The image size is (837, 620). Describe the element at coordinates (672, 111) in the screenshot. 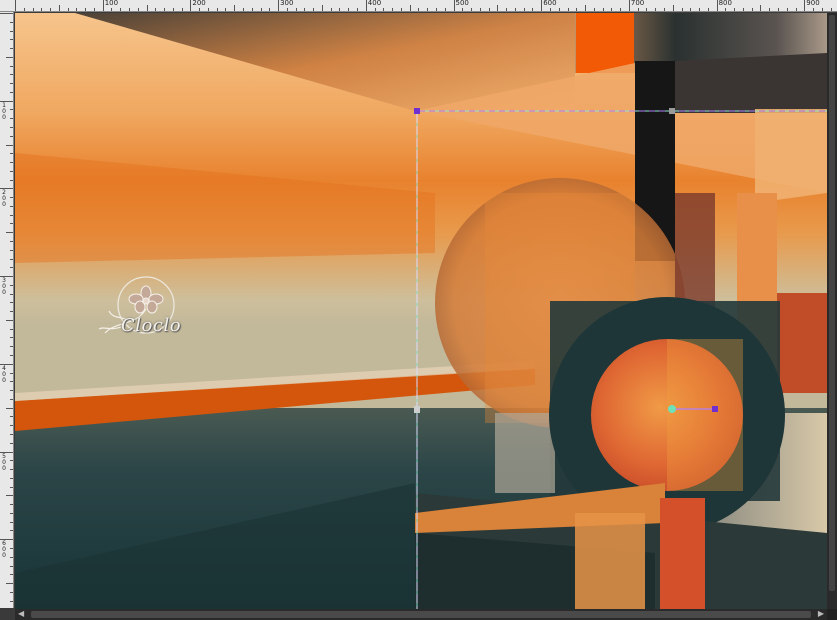

I see `guide-handle-top` at that location.